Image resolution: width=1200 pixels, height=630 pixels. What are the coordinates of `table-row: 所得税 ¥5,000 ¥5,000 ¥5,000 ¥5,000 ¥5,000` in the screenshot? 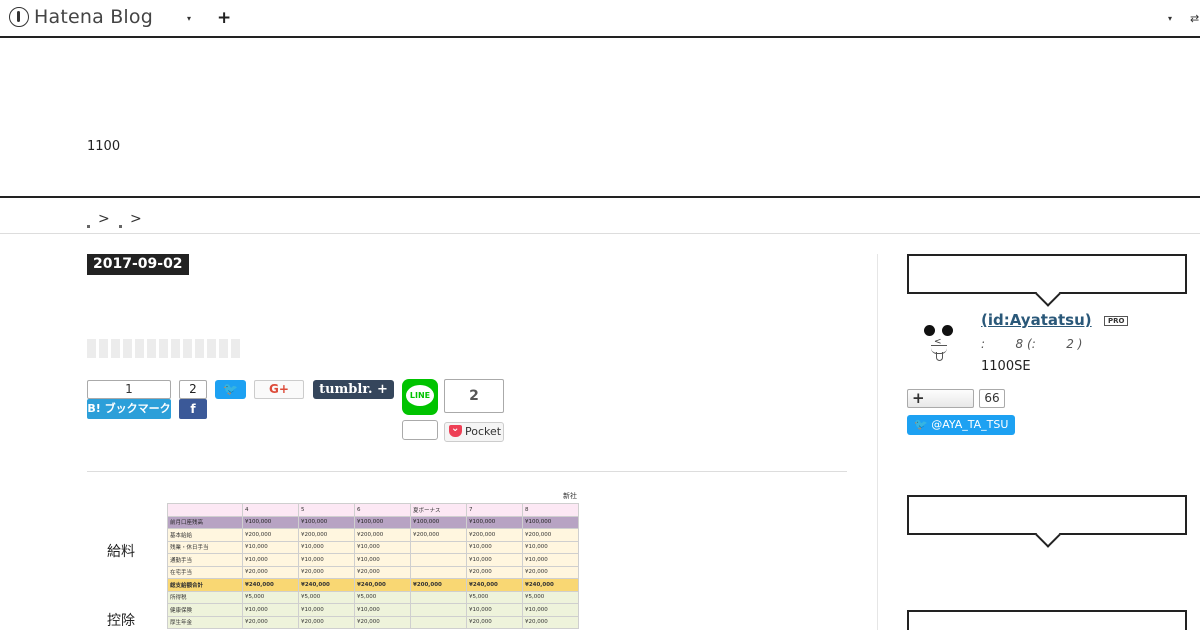 It's located at (373, 597).